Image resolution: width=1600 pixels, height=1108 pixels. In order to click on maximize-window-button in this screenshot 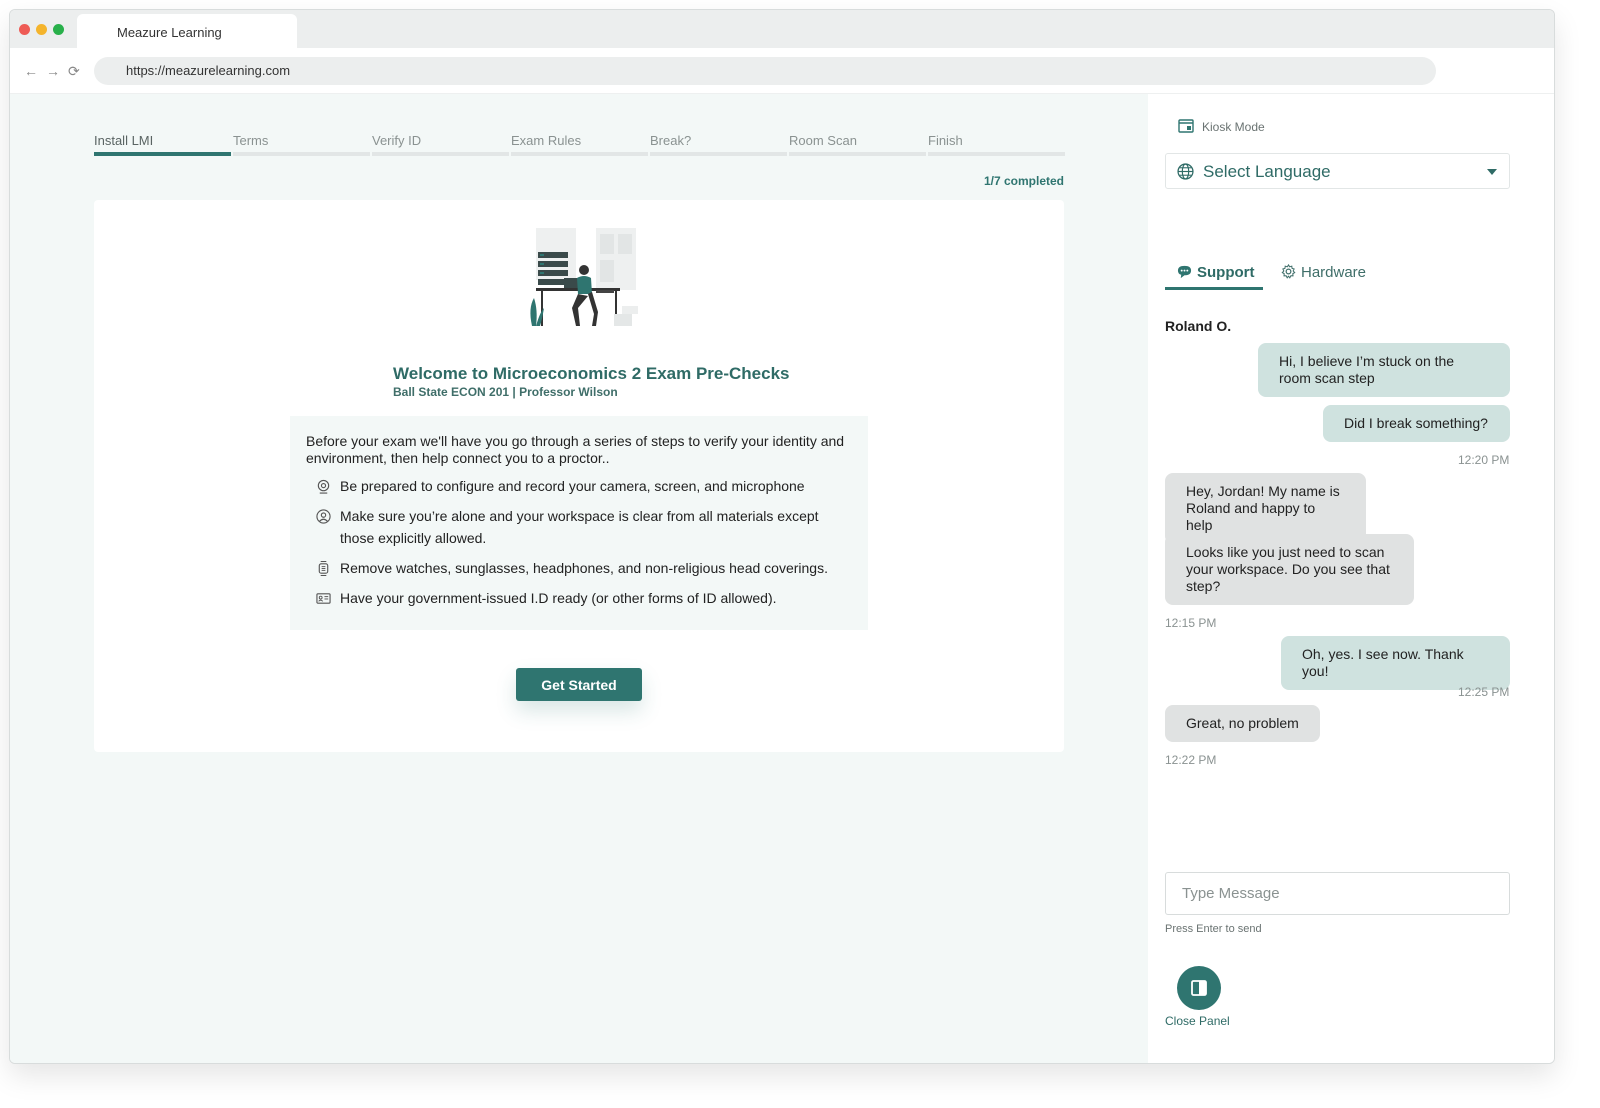, I will do `click(58, 29)`.